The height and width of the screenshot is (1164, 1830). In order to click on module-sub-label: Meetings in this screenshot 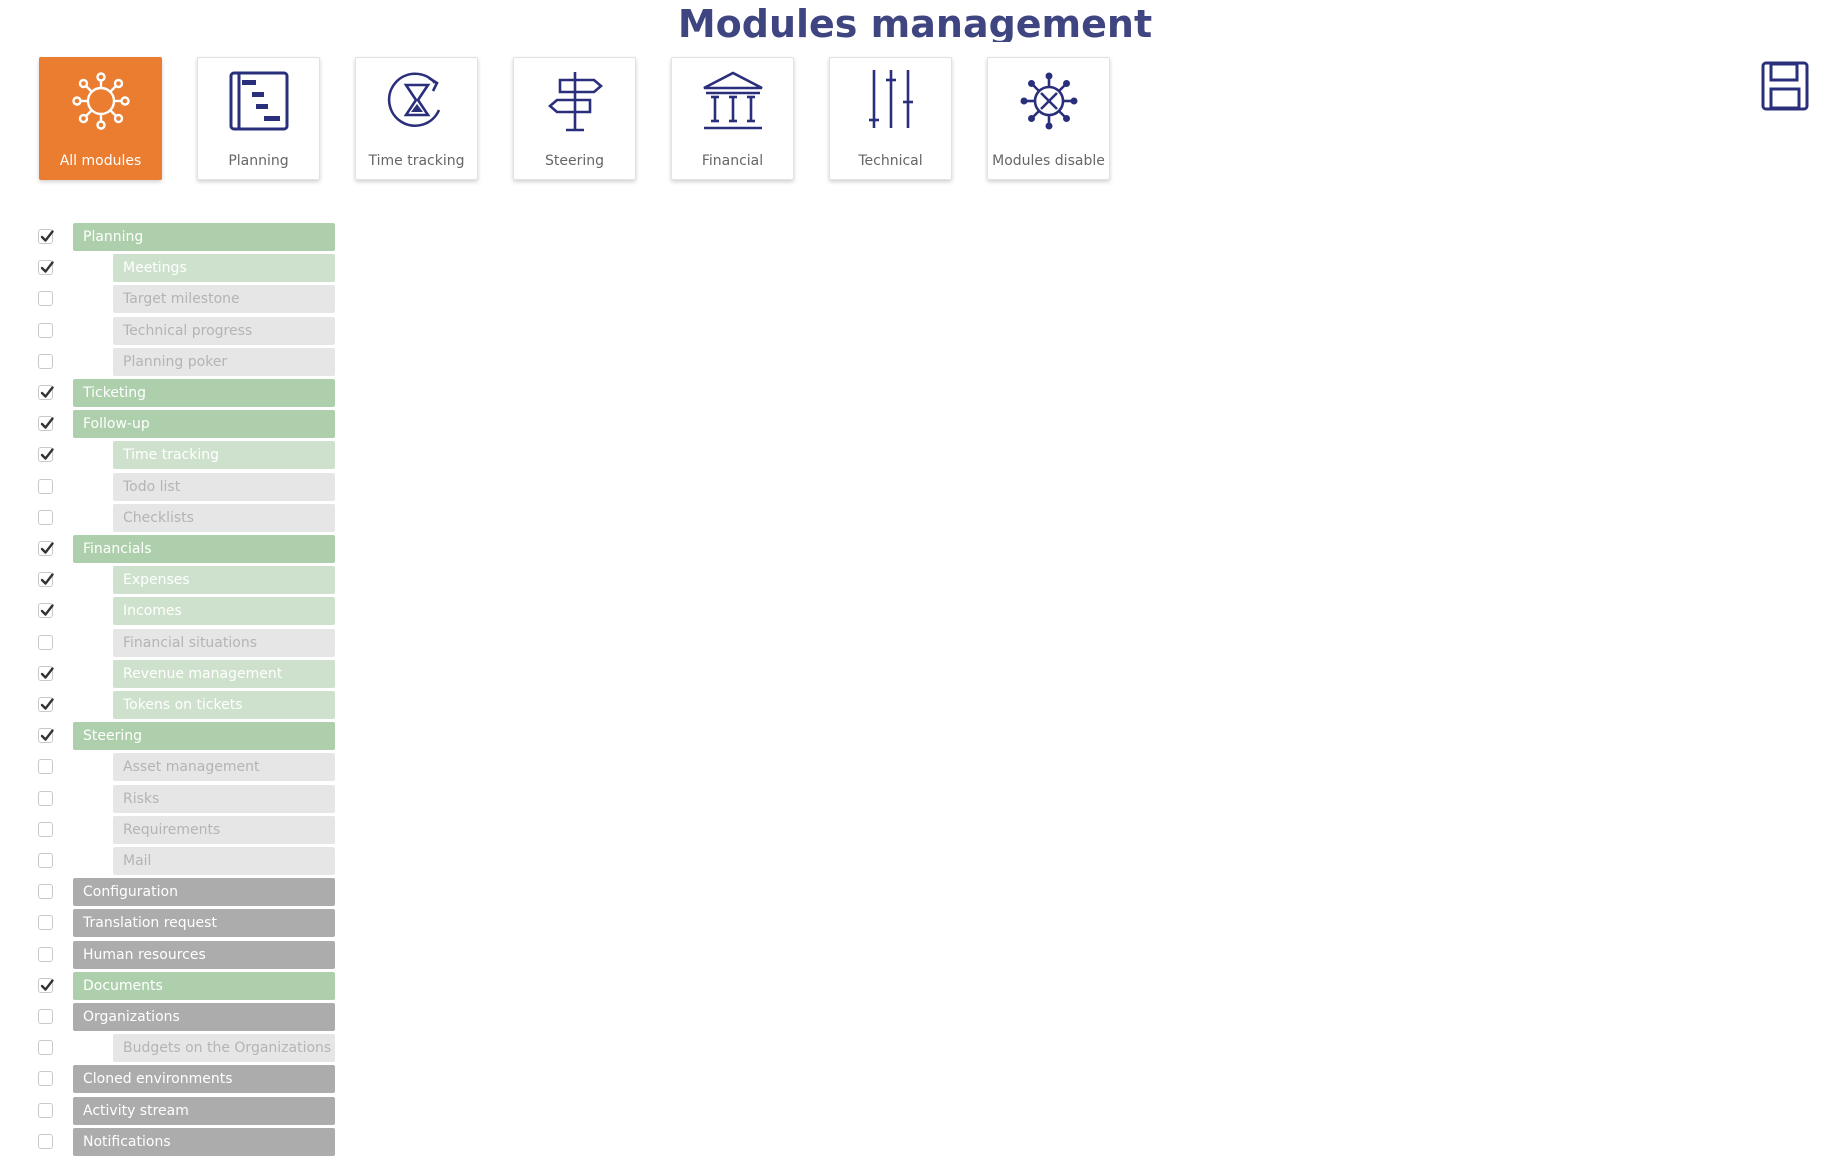, I will do `click(224, 268)`.